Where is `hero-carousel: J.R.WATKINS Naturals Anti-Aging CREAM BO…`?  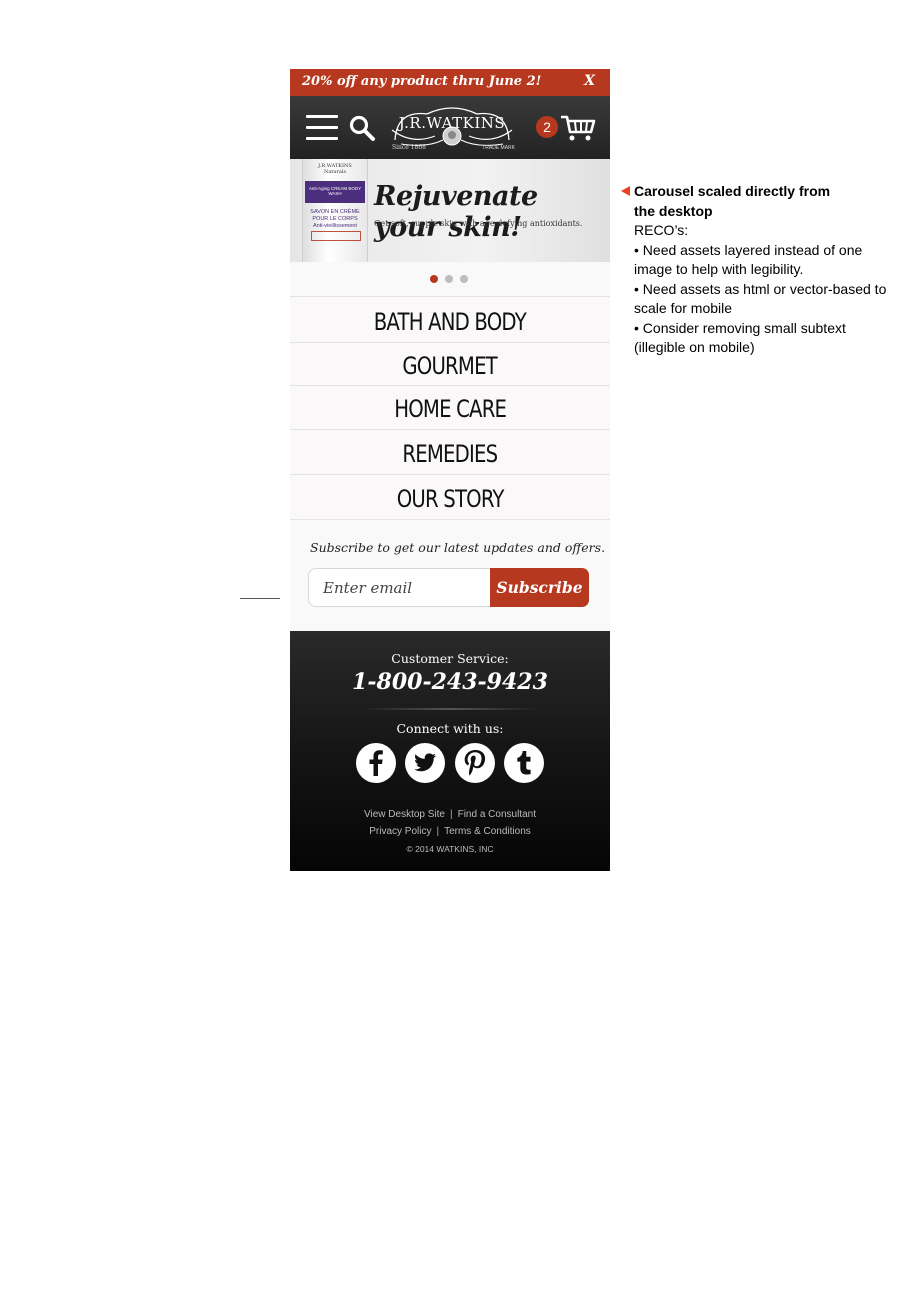
hero-carousel: J.R.WATKINS Naturals Anti-Aging CREAM BO… is located at coordinates (450, 210).